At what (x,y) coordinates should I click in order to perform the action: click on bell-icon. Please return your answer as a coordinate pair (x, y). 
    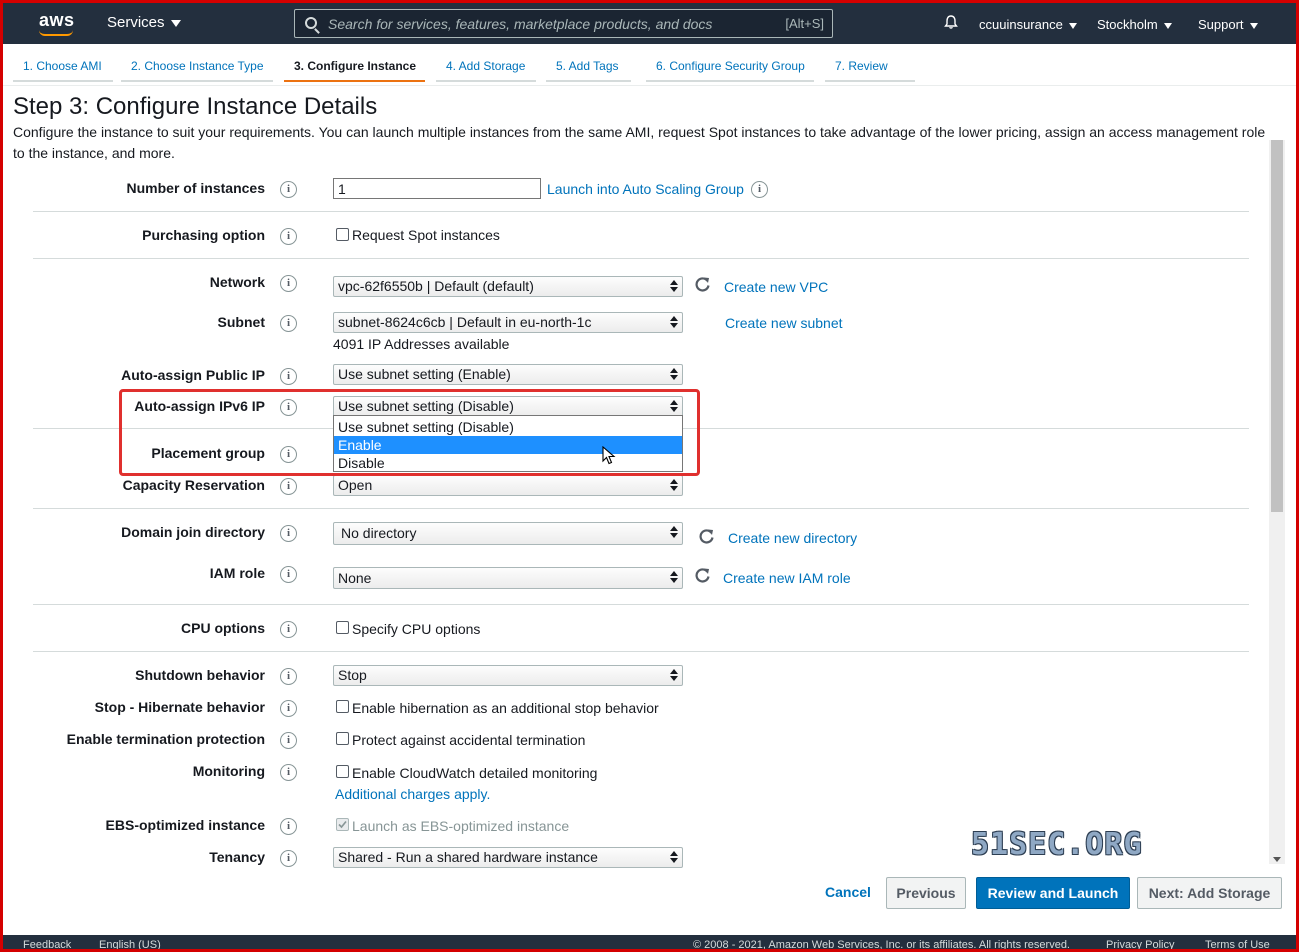
    Looking at the image, I should click on (951, 22).